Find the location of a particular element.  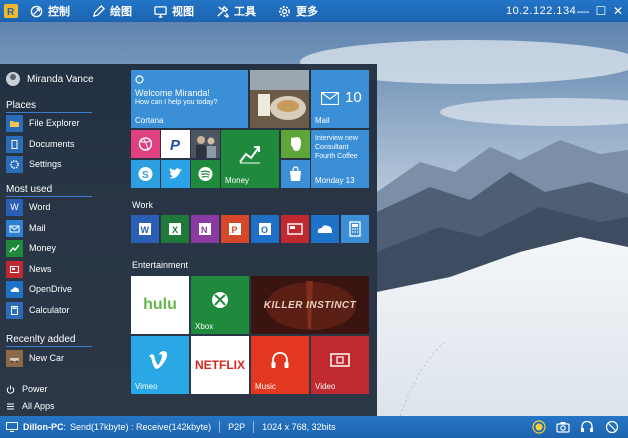

mail-icon is located at coordinates (330, 98).